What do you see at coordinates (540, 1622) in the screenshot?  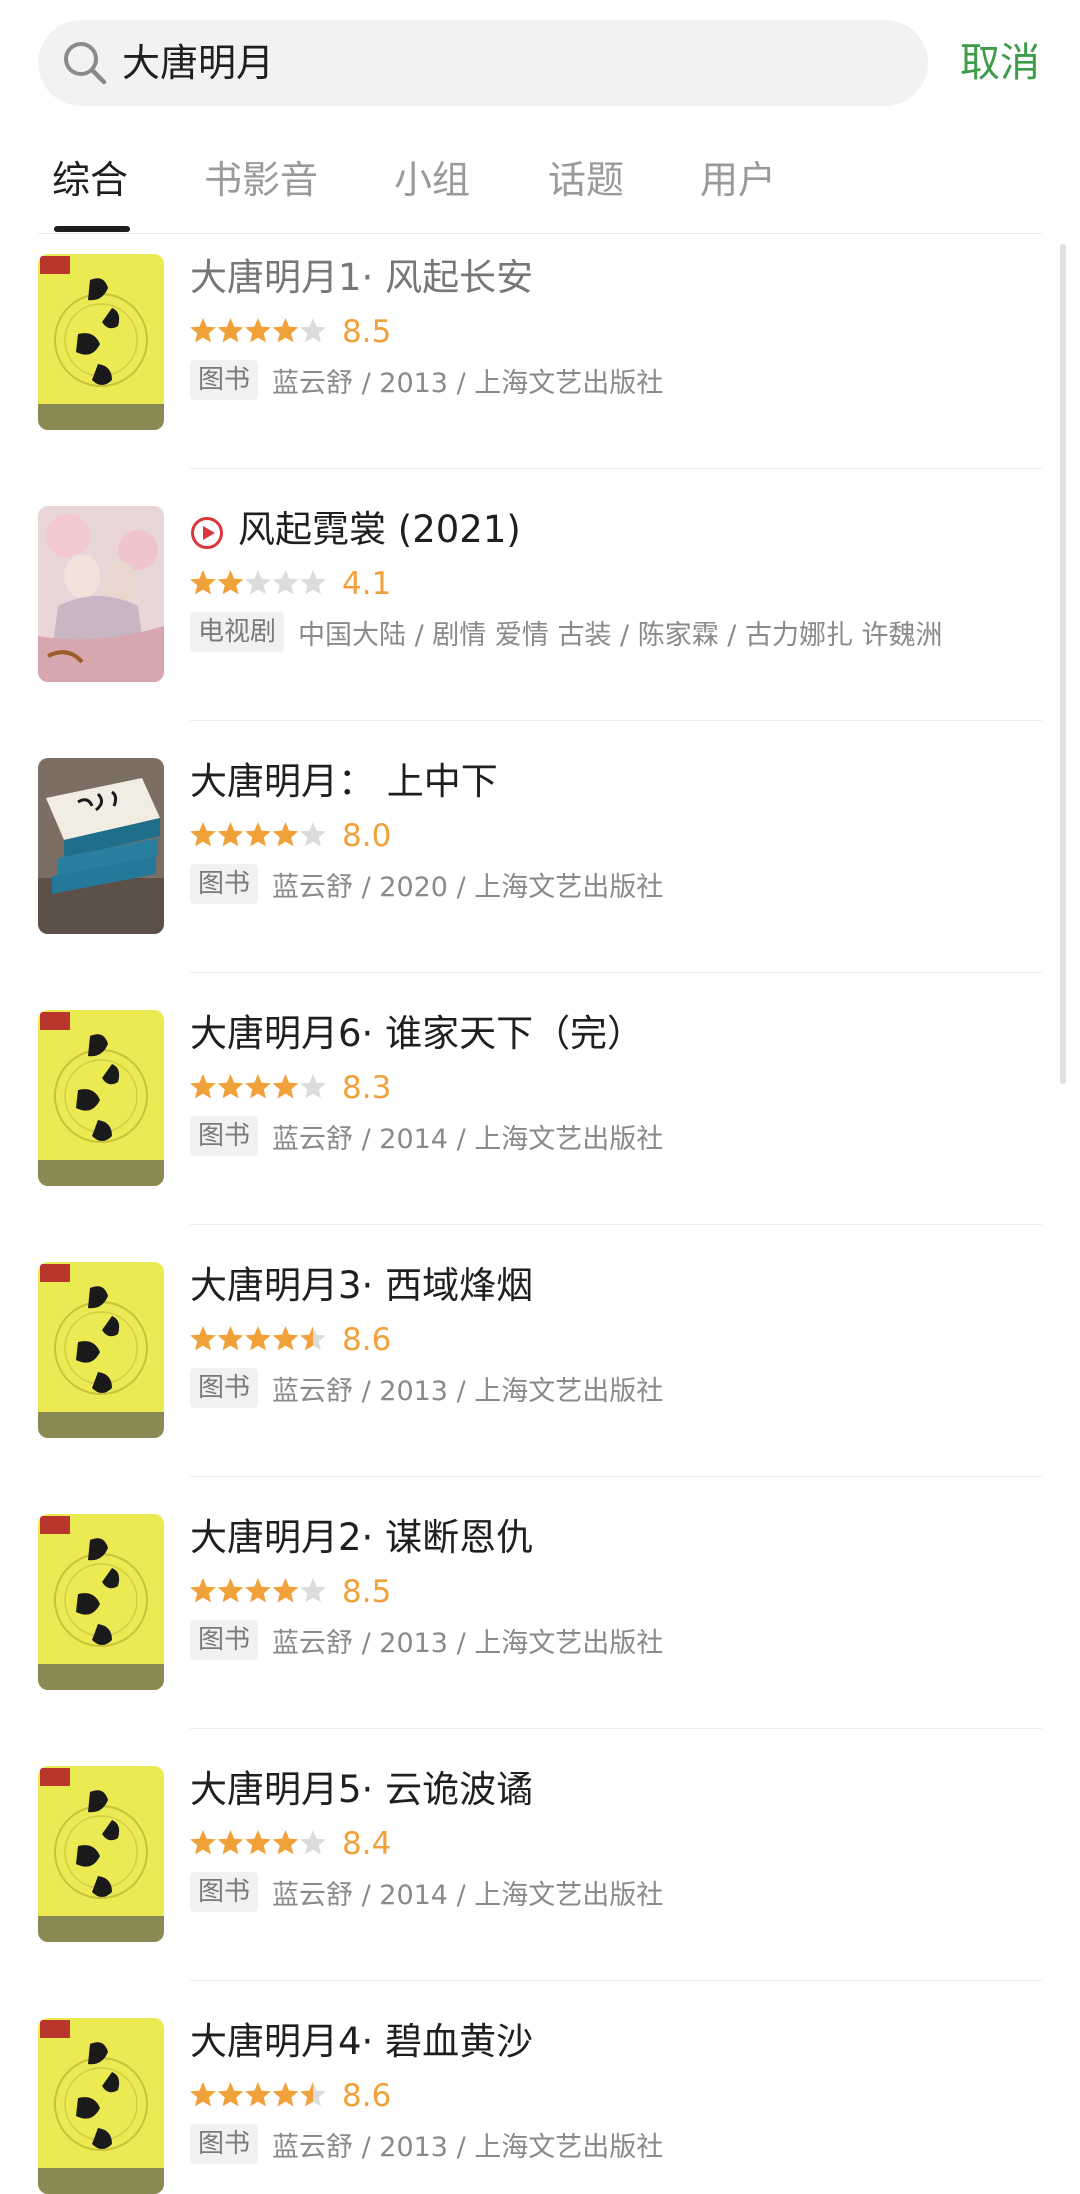 I see `search-result-item: 大唐明月2· 谋断恩仇 8.5 图书 蓝云舒 / 2013 / 上海文艺出版社` at bounding box center [540, 1622].